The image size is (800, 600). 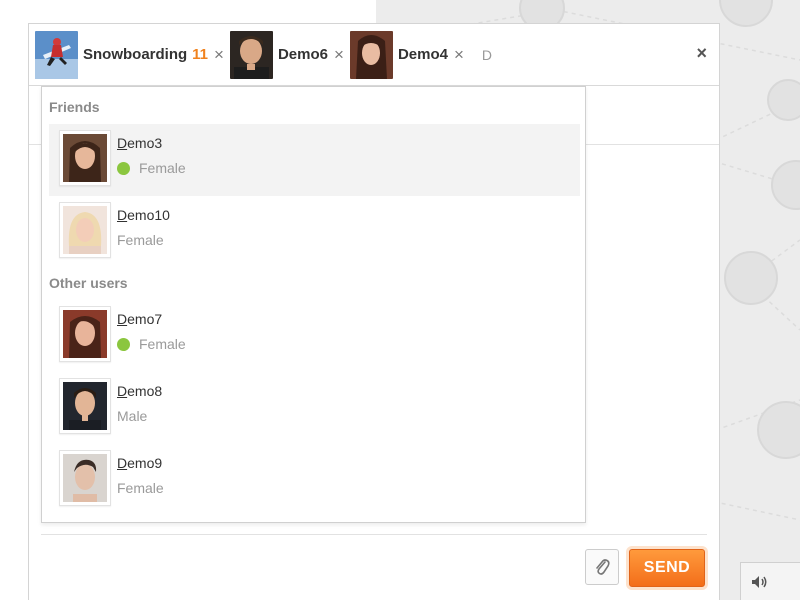 I want to click on snowboarder-icon, so click(x=56, y=54).